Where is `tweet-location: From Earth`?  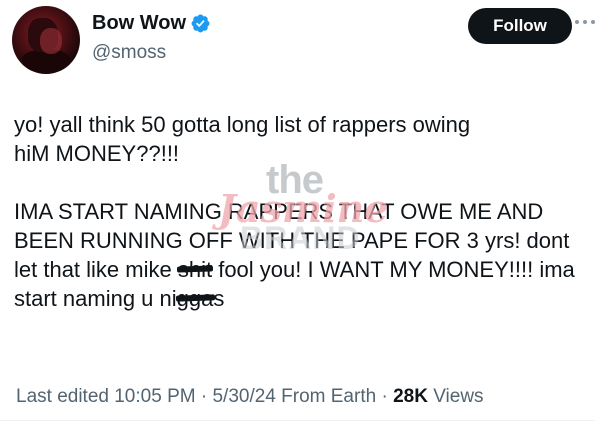 tweet-location: From Earth is located at coordinates (326, 396).